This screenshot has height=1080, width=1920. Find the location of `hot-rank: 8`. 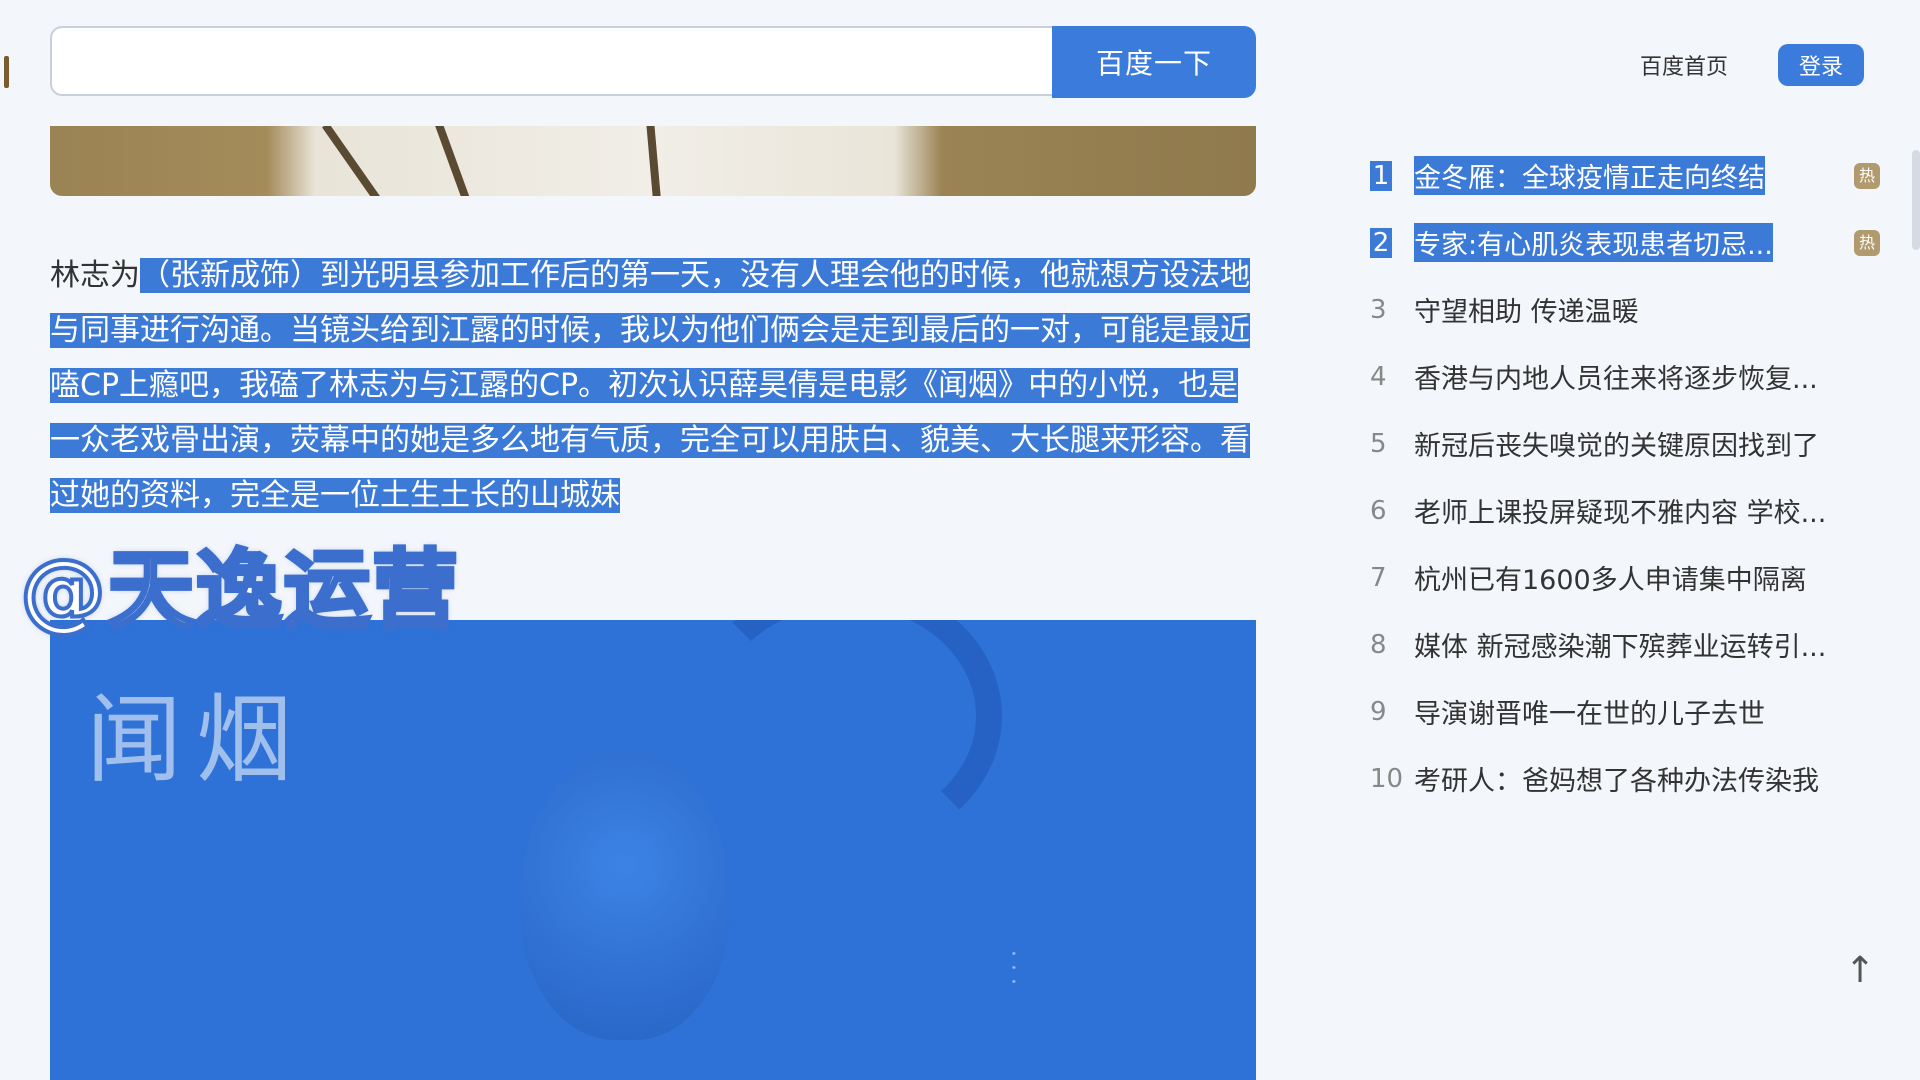

hot-rank: 8 is located at coordinates (1378, 644).